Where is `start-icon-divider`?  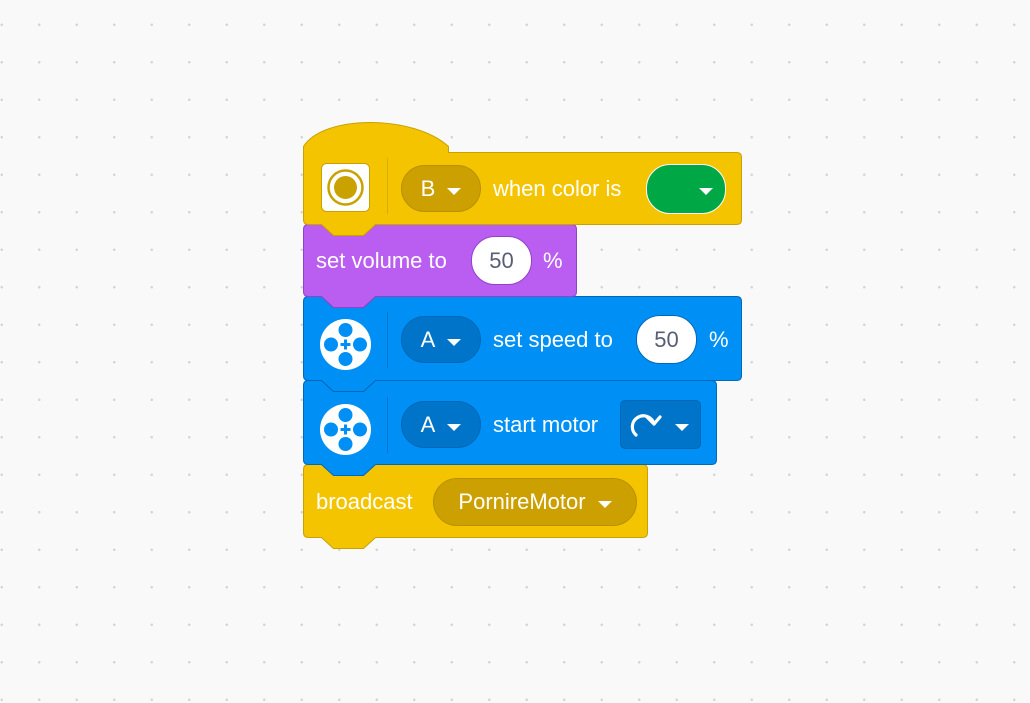
start-icon-divider is located at coordinates (387, 425).